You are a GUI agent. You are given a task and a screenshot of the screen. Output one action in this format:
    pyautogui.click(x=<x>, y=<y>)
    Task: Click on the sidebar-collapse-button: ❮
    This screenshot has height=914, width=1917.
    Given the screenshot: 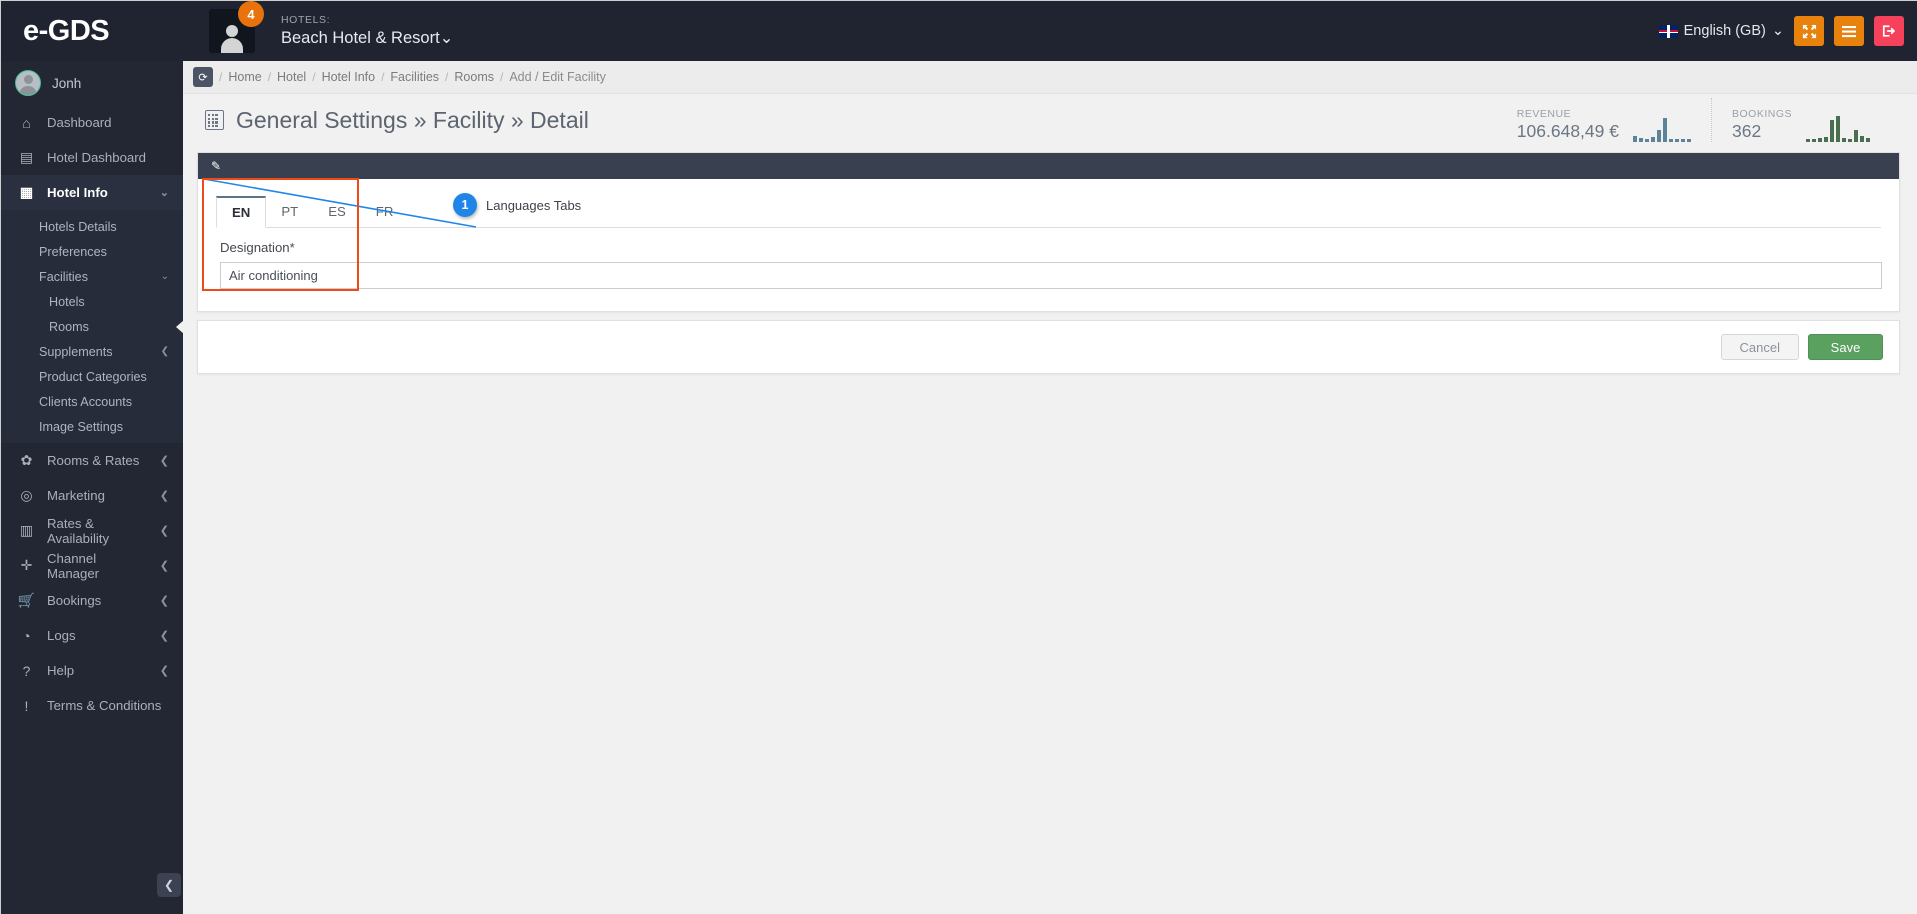 What is the action you would take?
    pyautogui.click(x=169, y=885)
    